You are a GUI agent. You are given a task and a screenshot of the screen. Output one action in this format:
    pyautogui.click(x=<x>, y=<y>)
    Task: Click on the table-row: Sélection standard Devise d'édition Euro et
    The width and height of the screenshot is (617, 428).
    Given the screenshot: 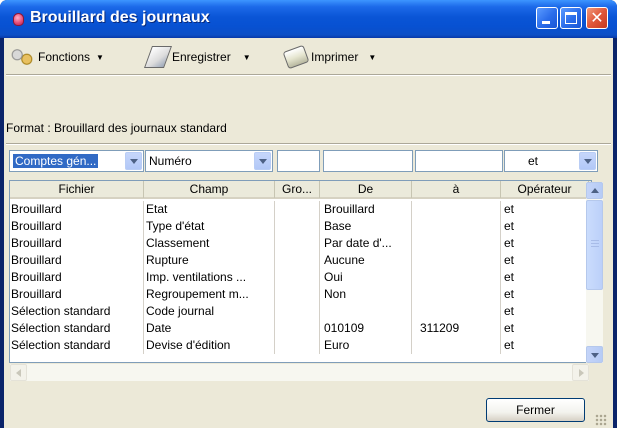 What is the action you would take?
    pyautogui.click(x=300, y=345)
    